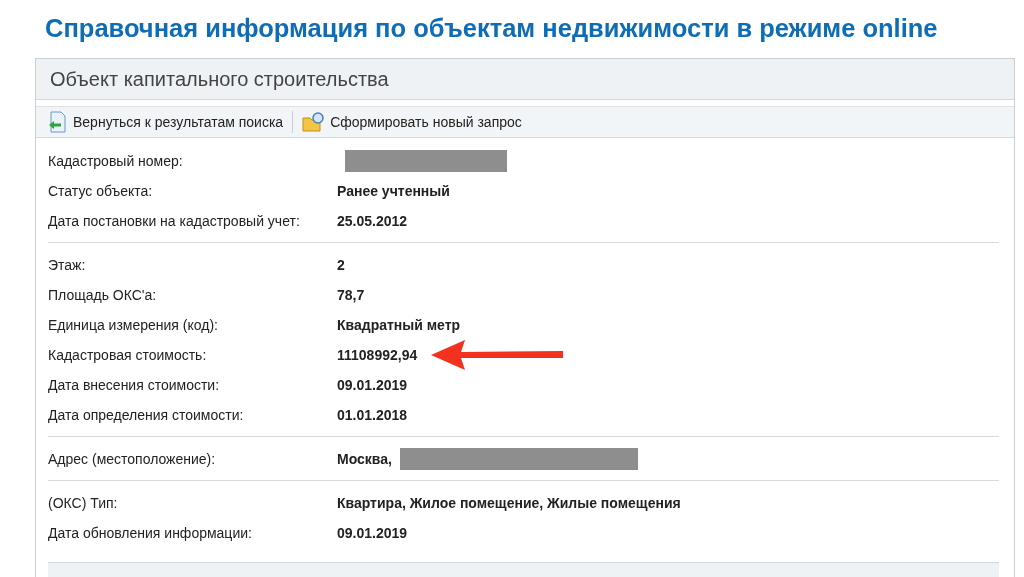 The image size is (1024, 577). What do you see at coordinates (219, 79) in the screenshot?
I see `panel-title: Объект капитального строительства` at bounding box center [219, 79].